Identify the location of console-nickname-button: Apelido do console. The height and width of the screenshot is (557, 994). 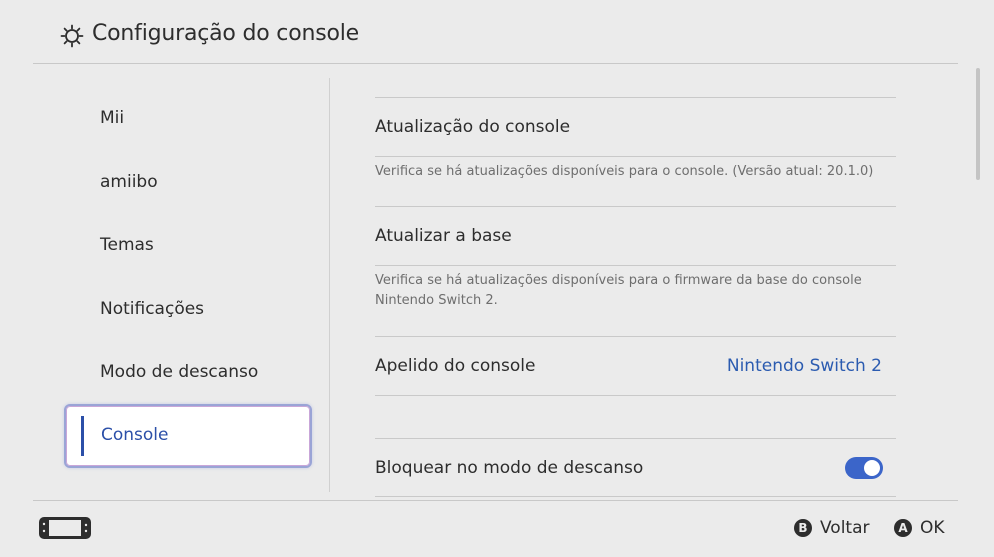
(455, 366).